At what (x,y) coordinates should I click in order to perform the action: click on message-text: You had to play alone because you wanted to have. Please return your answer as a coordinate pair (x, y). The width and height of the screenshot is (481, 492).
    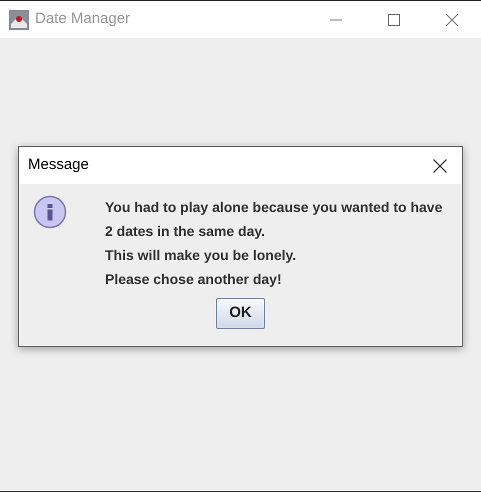
    Looking at the image, I should click on (273, 207).